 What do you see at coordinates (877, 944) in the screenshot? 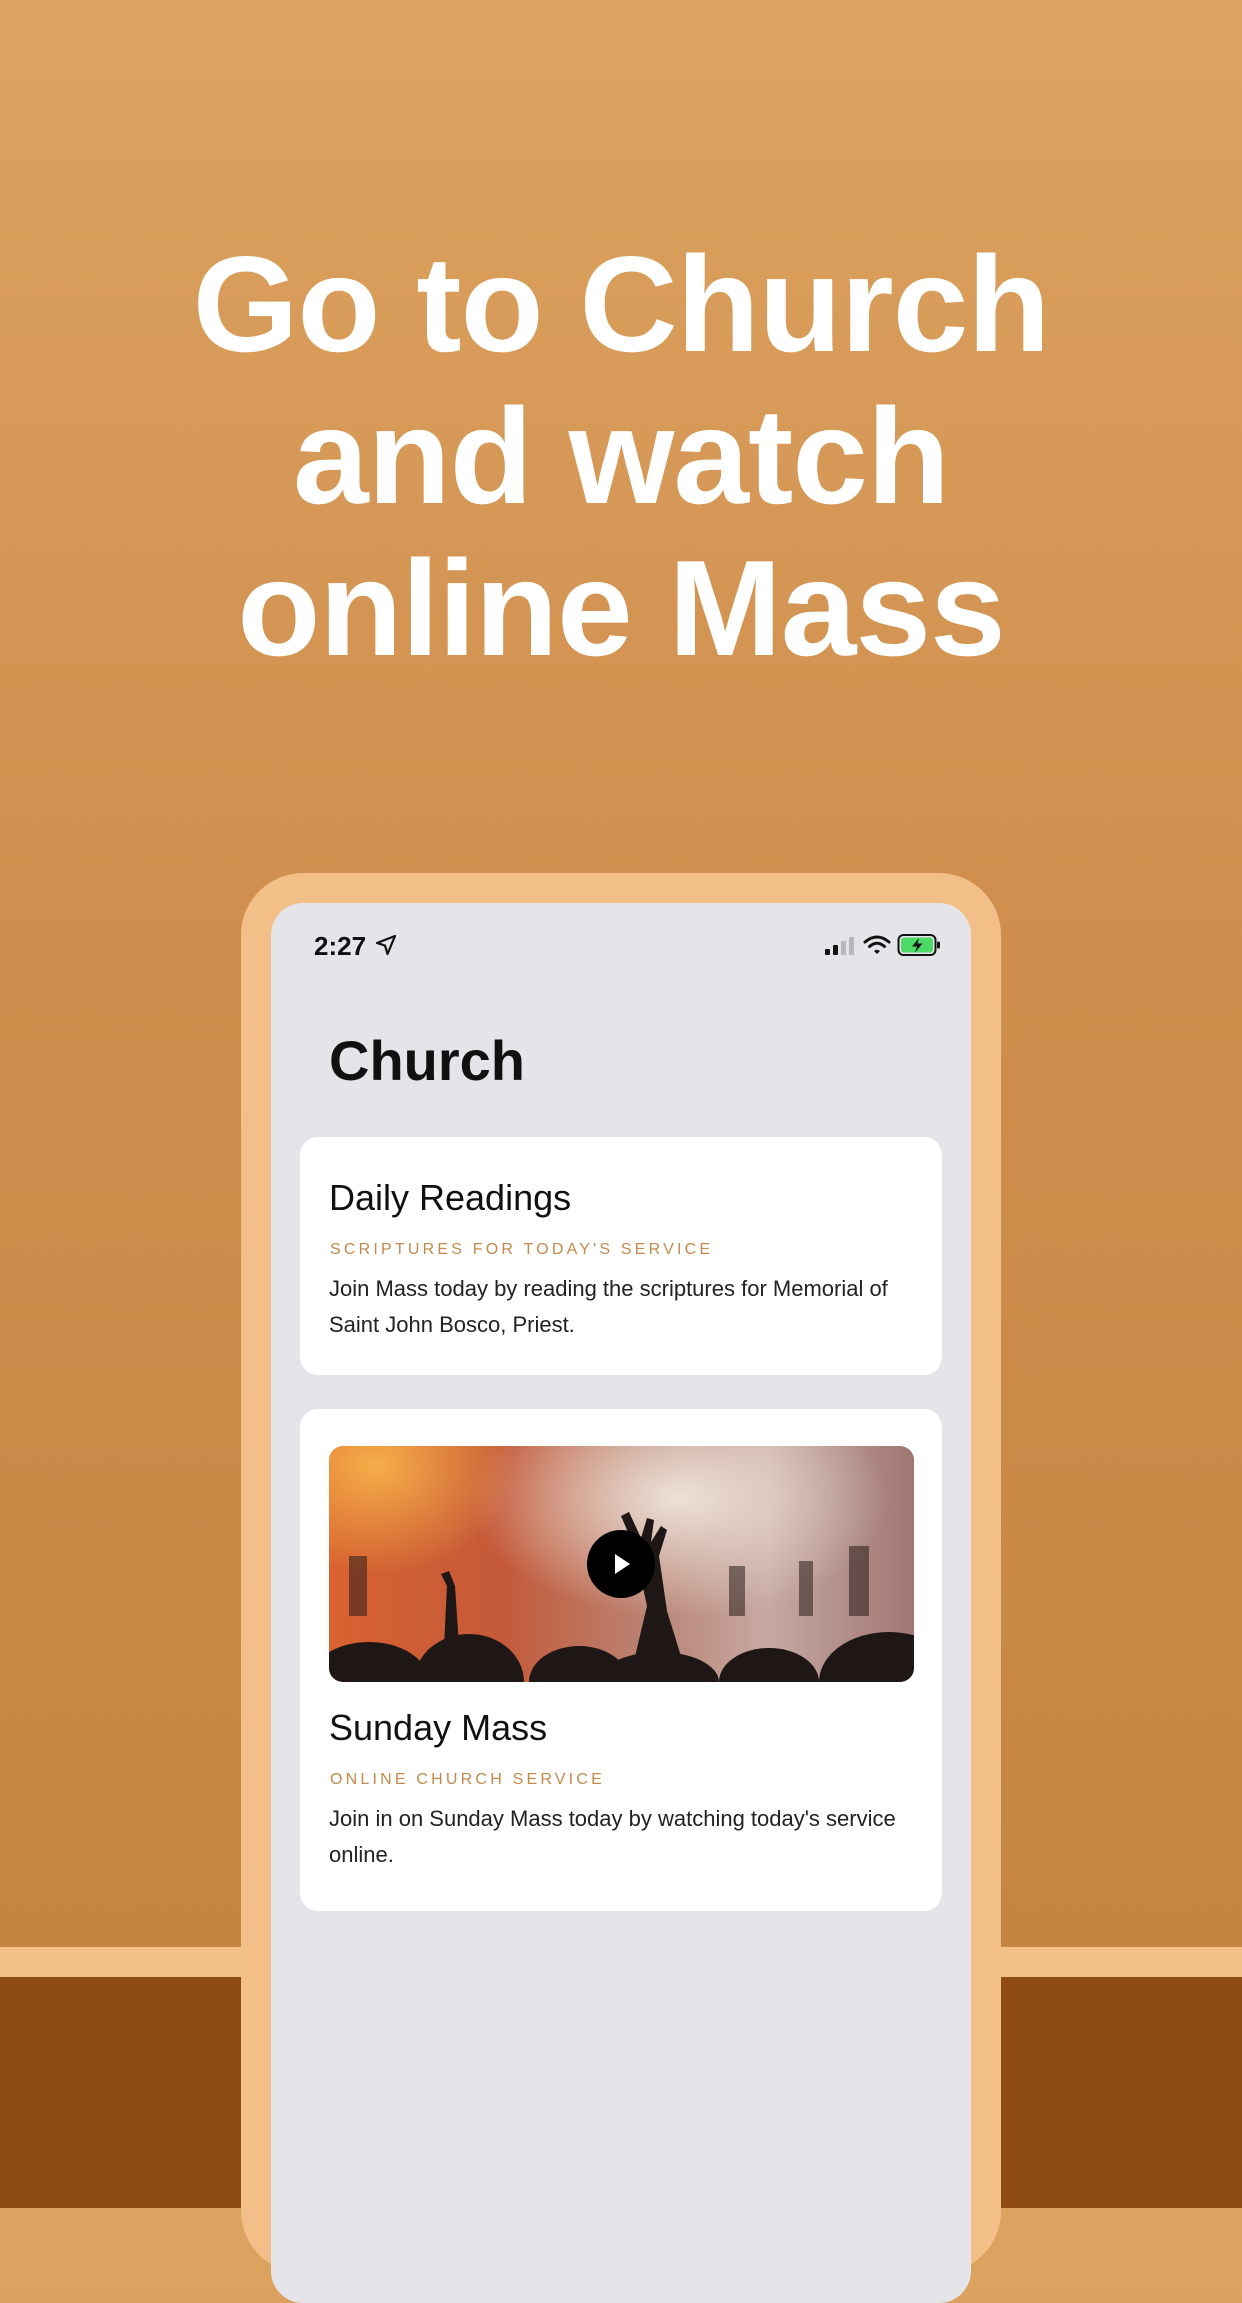
I see `wifi-icon` at bounding box center [877, 944].